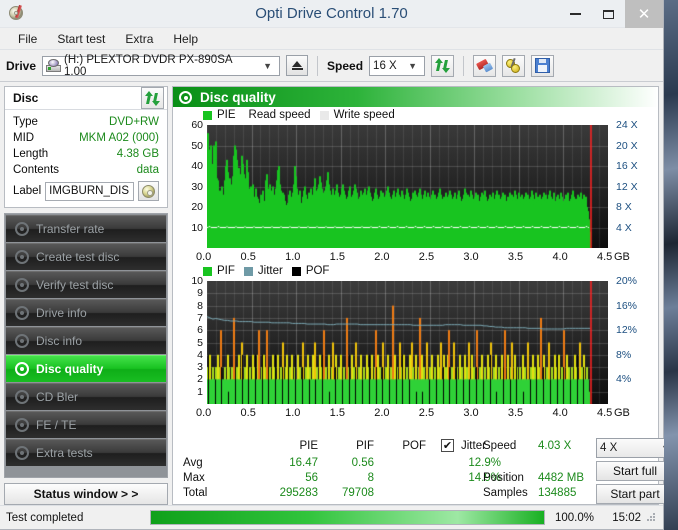  What do you see at coordinates (635, 448) in the screenshot?
I see `test-speed-select: 4 X ▼` at bounding box center [635, 448].